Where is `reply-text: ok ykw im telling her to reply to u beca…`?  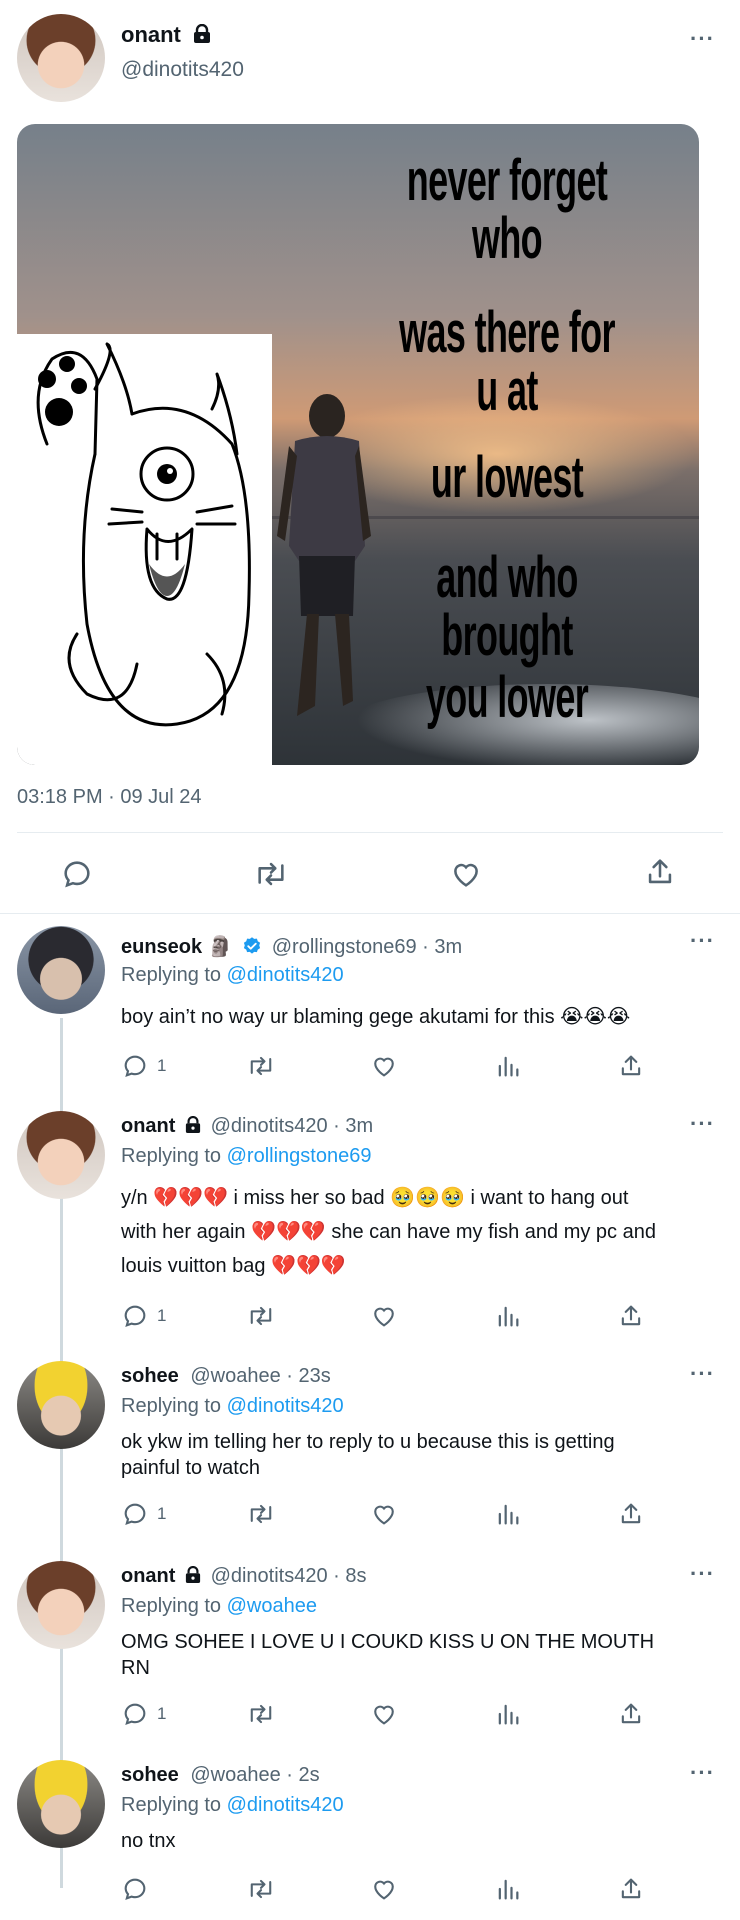
reply-text: ok ykw im telling her to reply to u beca… is located at coordinates (368, 1455).